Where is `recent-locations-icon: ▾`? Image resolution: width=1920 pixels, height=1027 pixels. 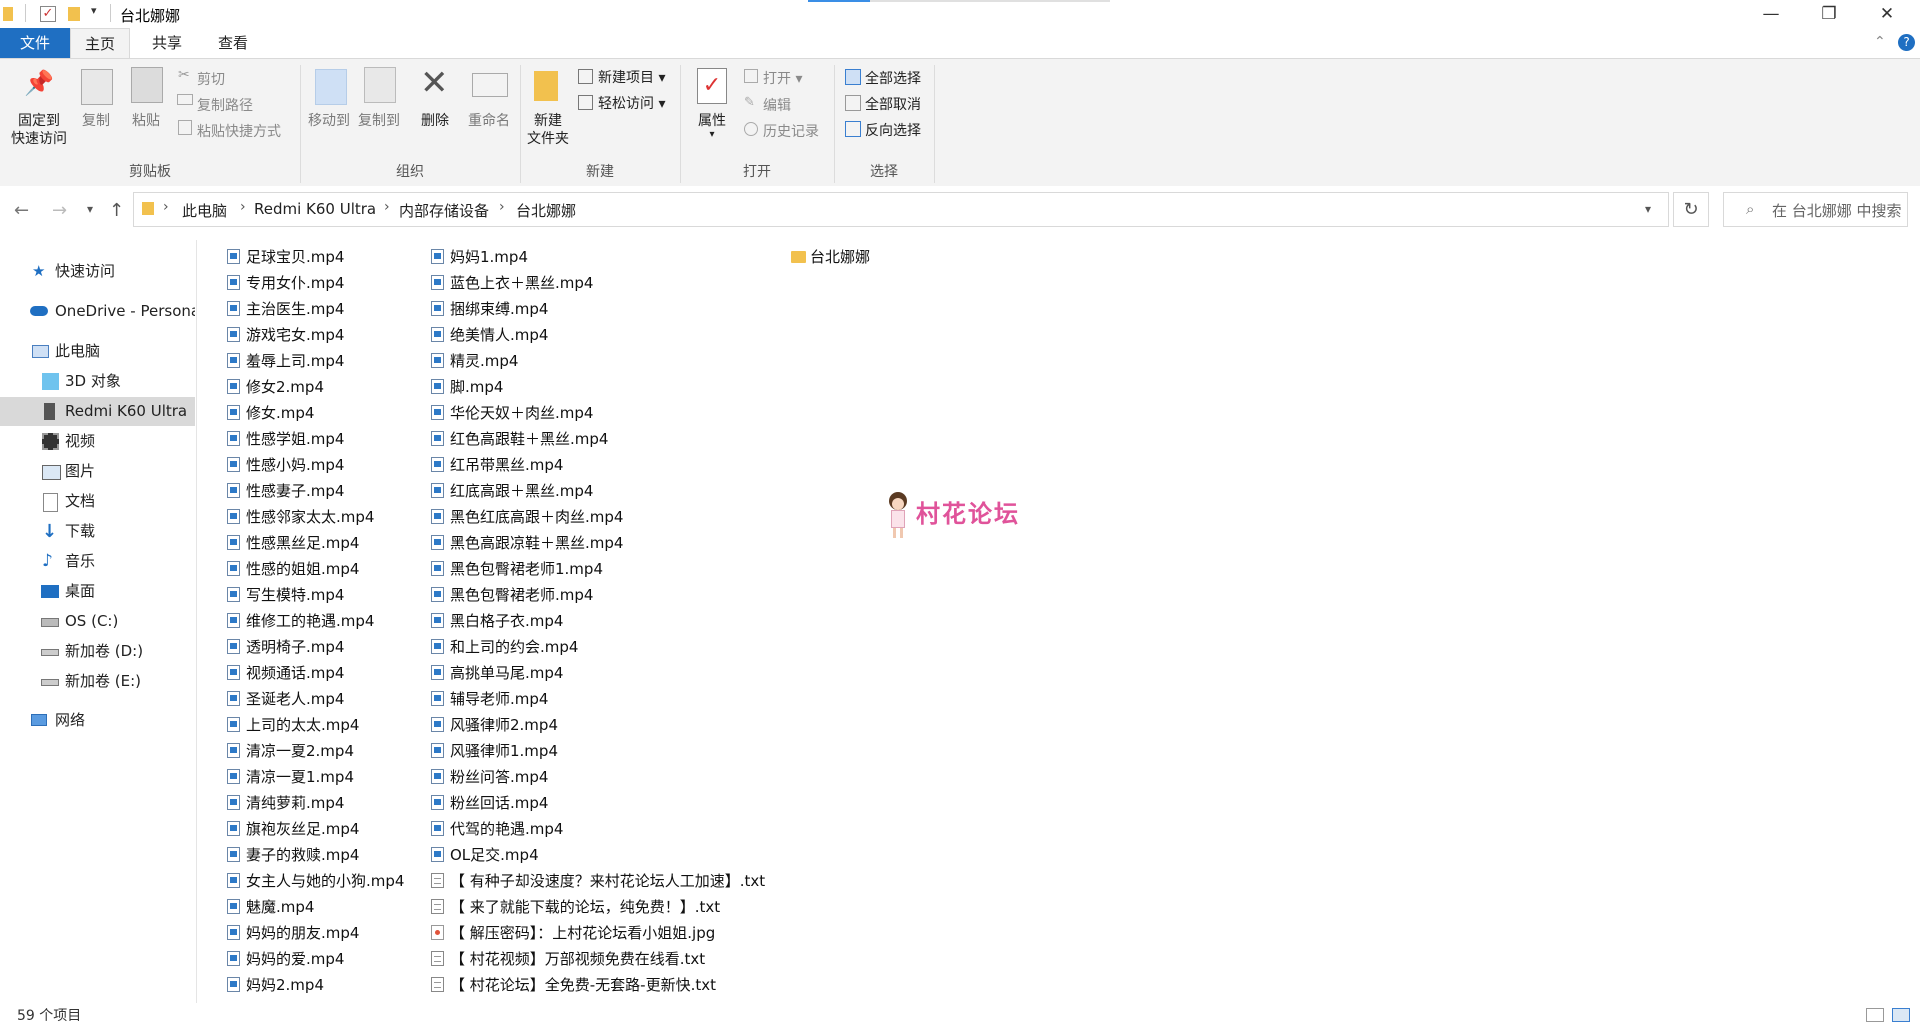
recent-locations-icon: ▾ is located at coordinates (90, 209).